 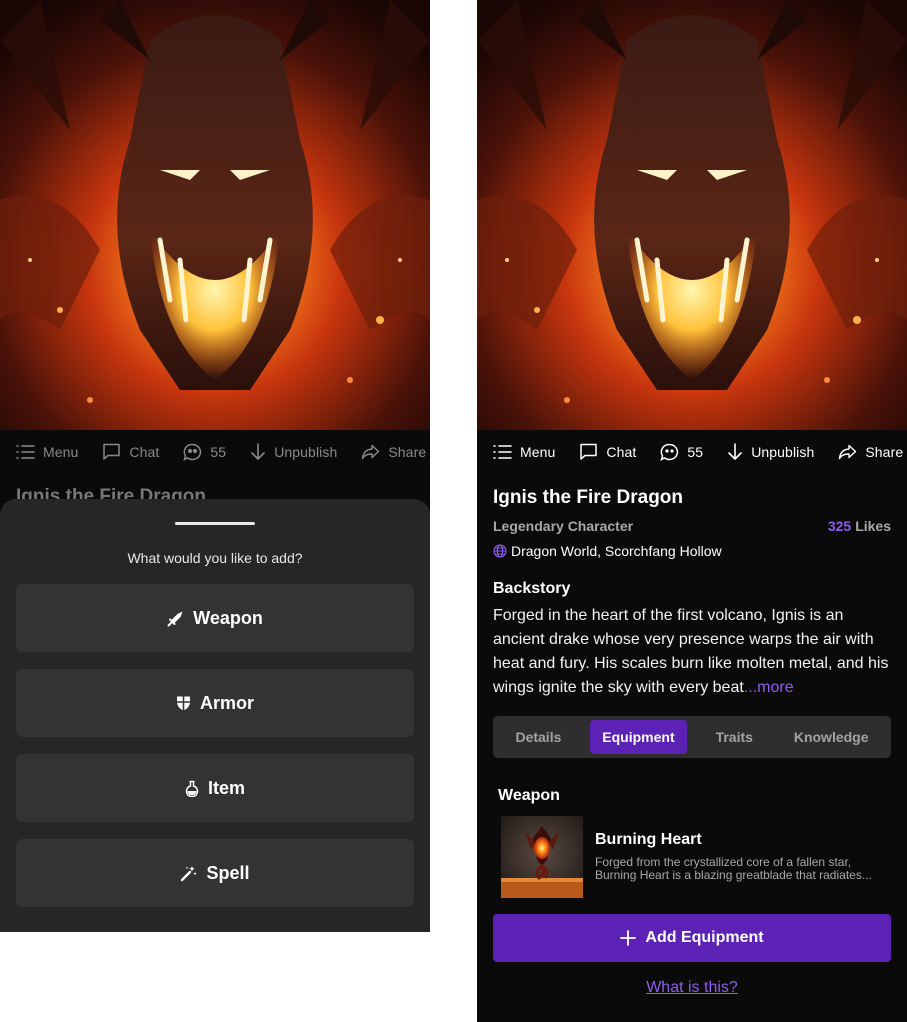 I want to click on tab-traits: Traits, so click(x=734, y=737).